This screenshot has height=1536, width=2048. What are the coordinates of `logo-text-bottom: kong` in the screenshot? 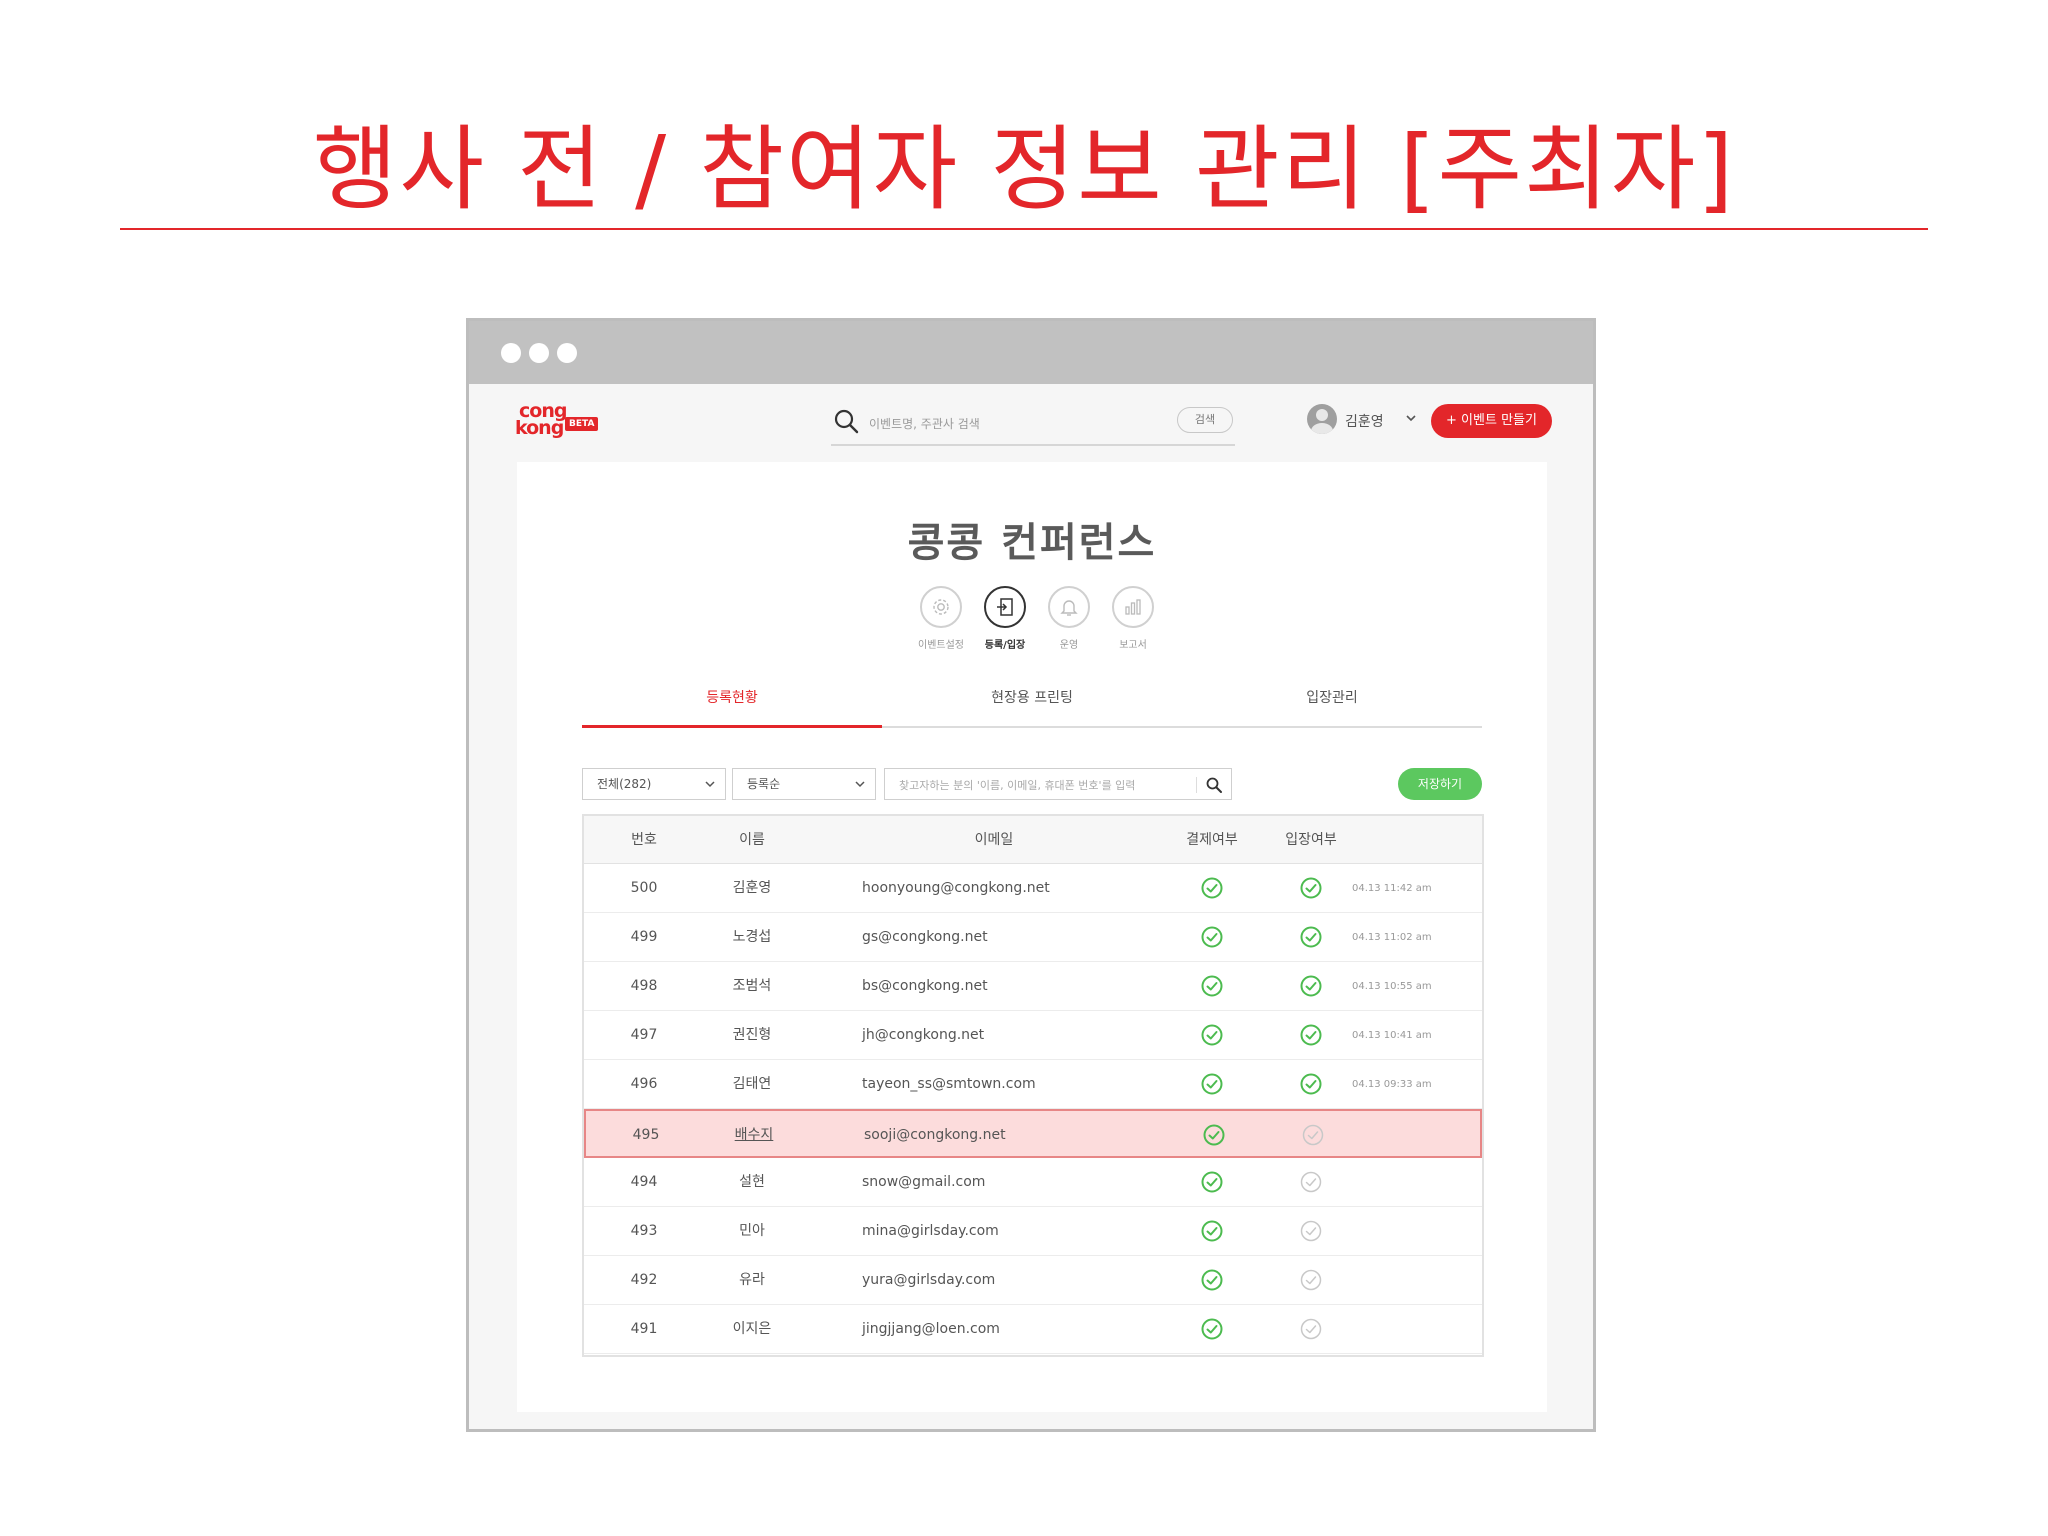 It's located at (539, 428).